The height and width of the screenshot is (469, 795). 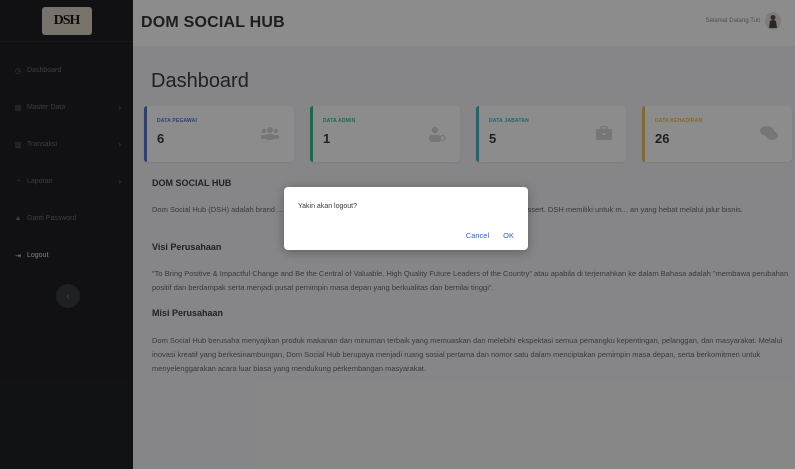 I want to click on dialog-message: Yakin akan logout?, so click(x=328, y=206).